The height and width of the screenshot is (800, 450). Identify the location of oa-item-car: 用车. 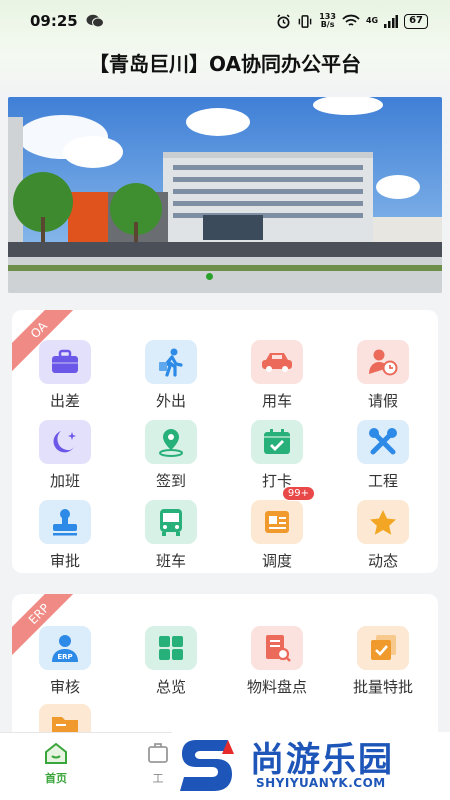
(277, 375).